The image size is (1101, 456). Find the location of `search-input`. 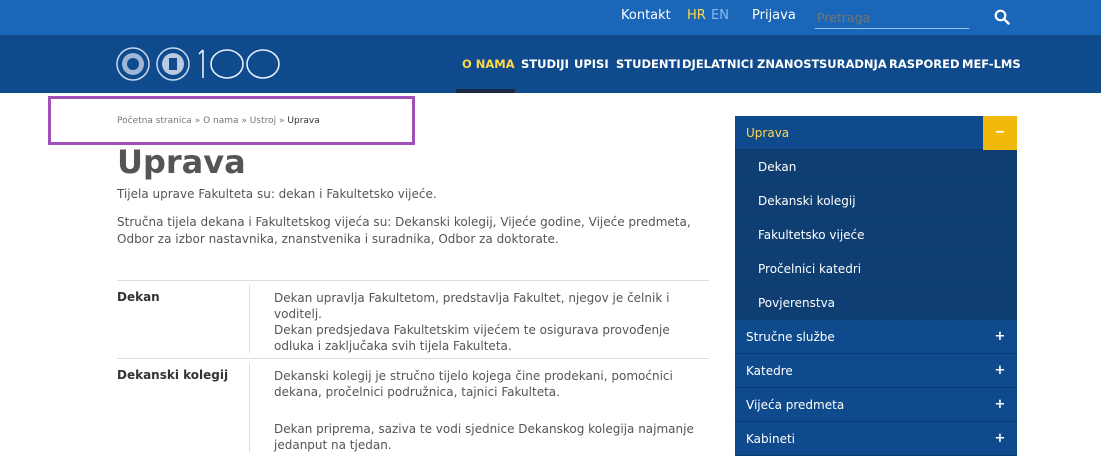

search-input is located at coordinates (892, 17).